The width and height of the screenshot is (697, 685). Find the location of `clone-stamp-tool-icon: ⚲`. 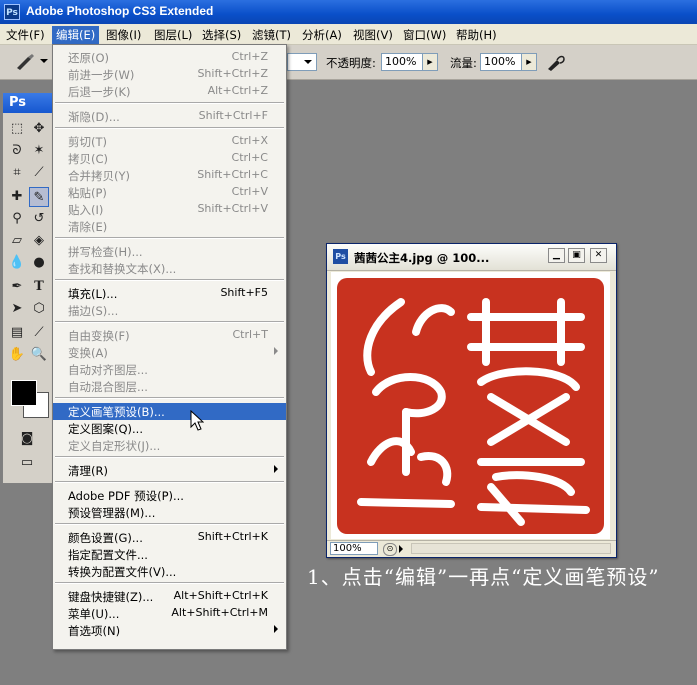

clone-stamp-tool-icon: ⚲ is located at coordinates (17, 219).